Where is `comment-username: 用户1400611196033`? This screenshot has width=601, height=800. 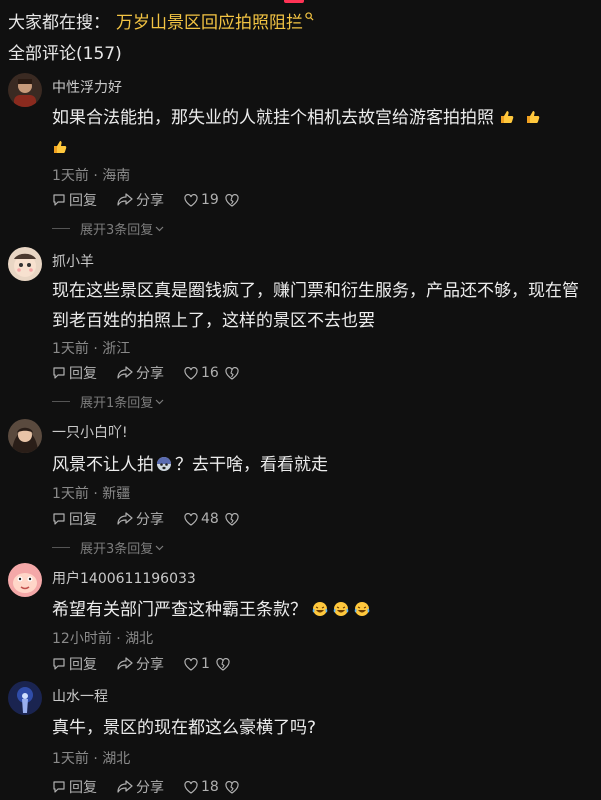 comment-username: 用户1400611196033 is located at coordinates (124, 578).